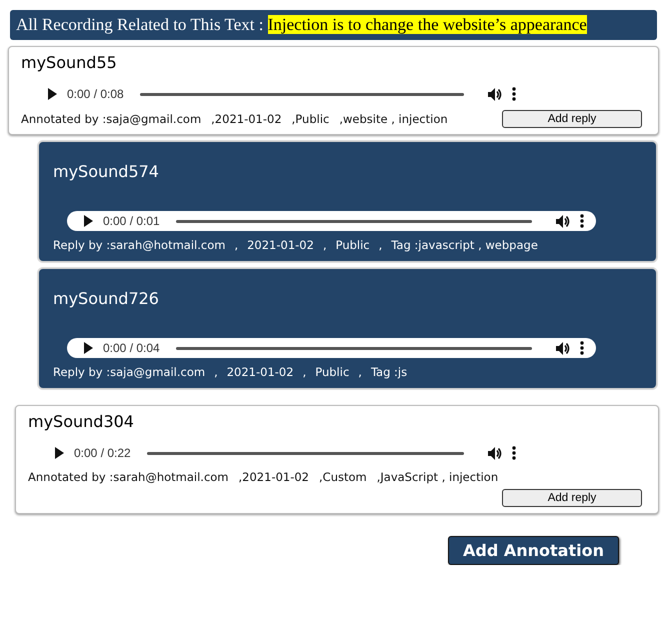 The height and width of the screenshot is (630, 665). I want to click on meta-text: ,JavaScript , injection, so click(437, 477).